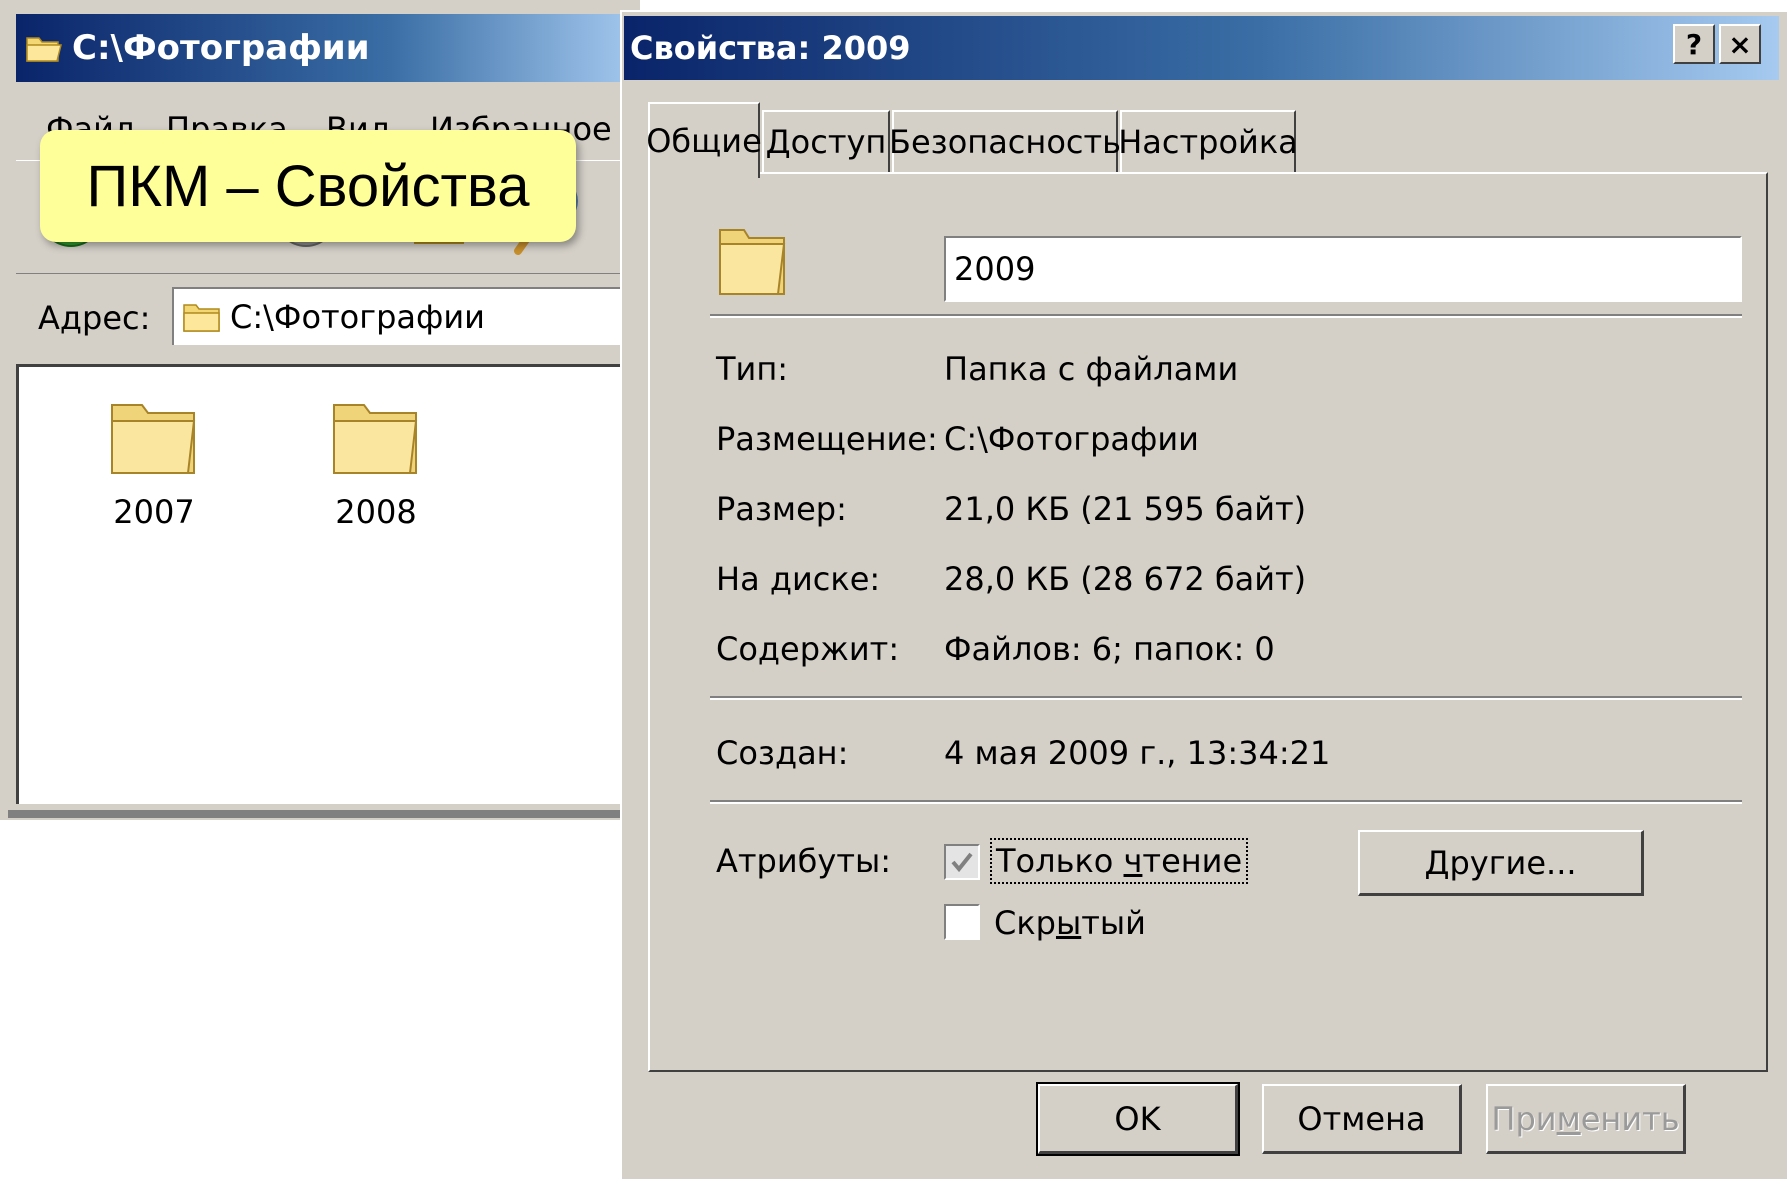 This screenshot has width=1787, height=1179. What do you see at coordinates (94, 318) in the screenshot?
I see `address-label: Адрес:` at bounding box center [94, 318].